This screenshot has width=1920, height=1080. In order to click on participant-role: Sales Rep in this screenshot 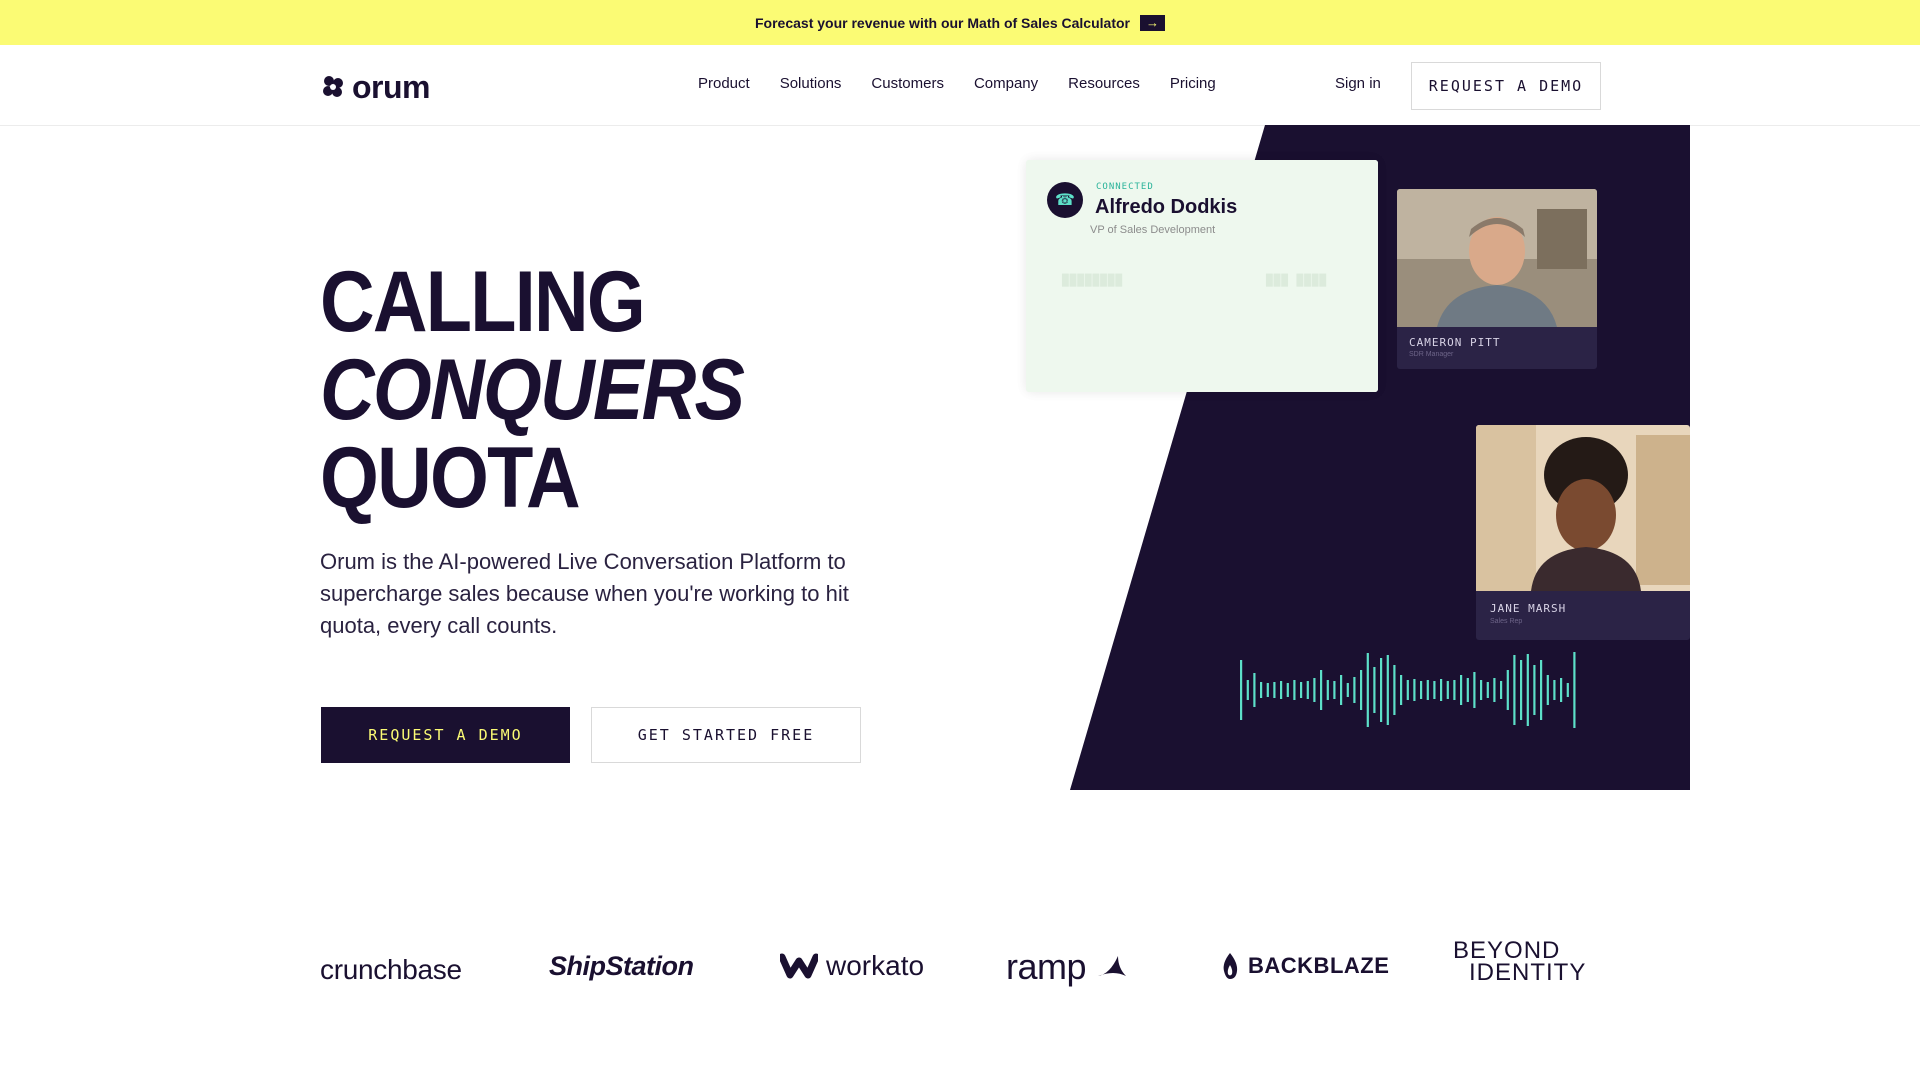, I will do `click(1506, 621)`.